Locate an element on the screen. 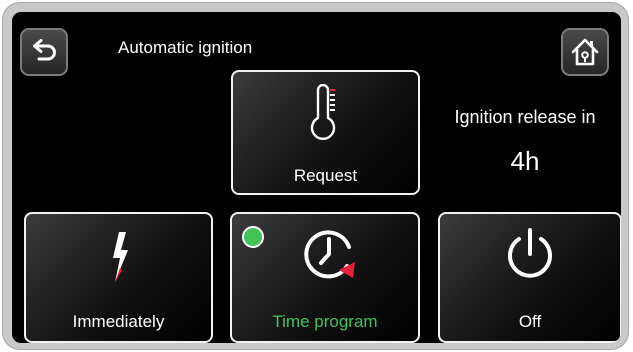 Image resolution: width=633 pixels, height=352 pixels. home-icon is located at coordinates (585, 52).